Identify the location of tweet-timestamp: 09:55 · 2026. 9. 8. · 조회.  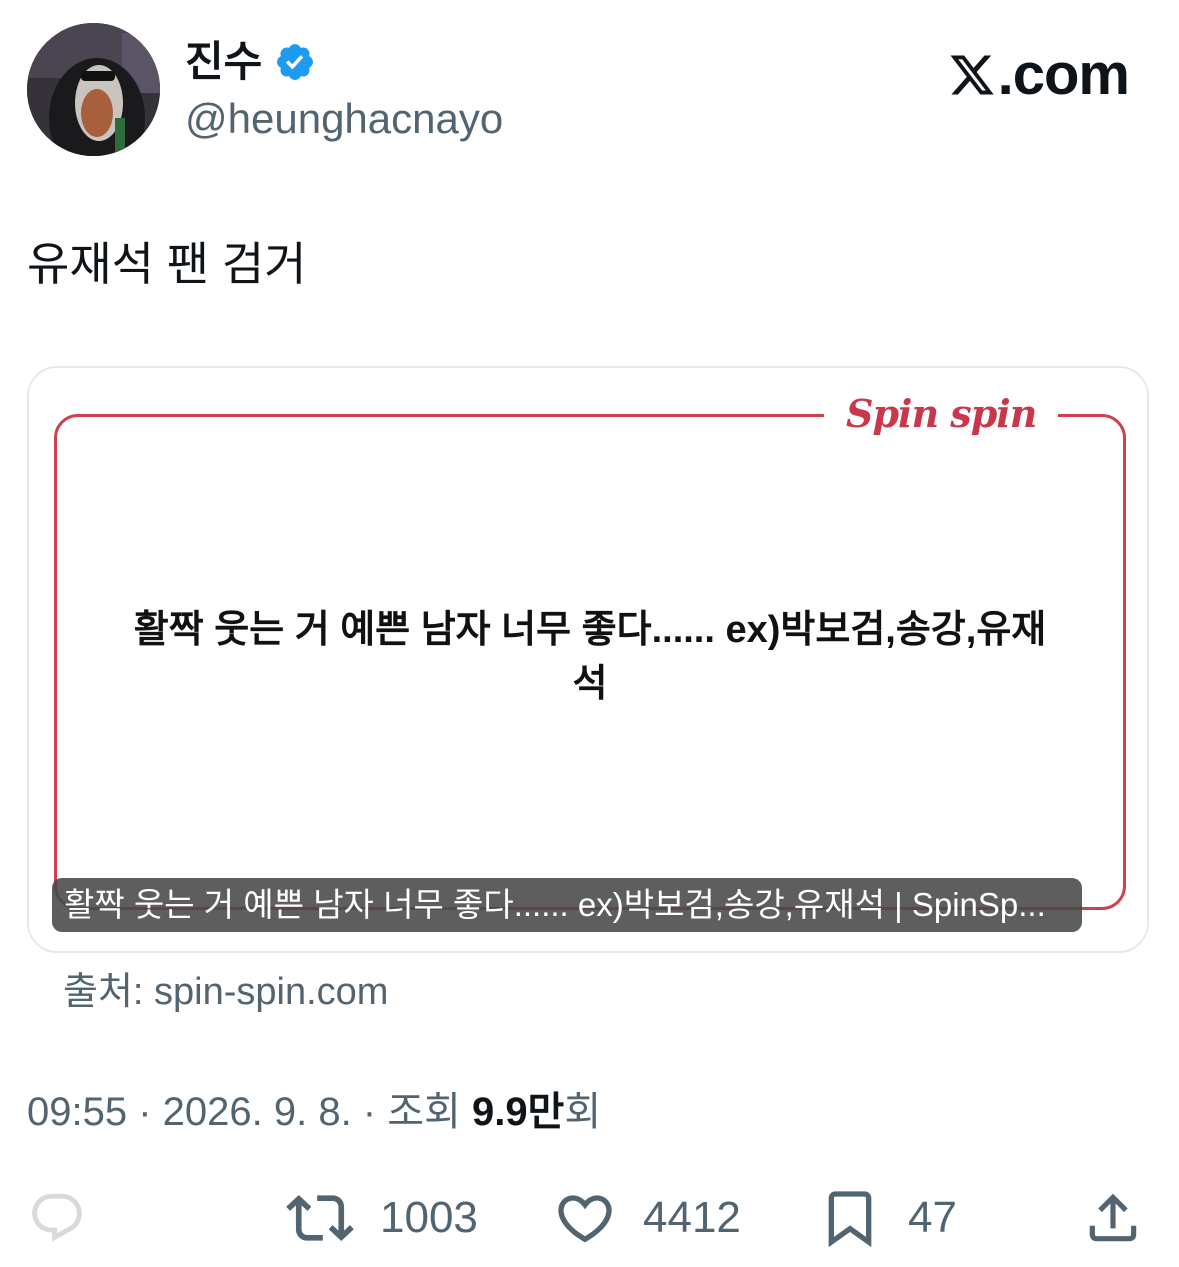
(249, 1112).